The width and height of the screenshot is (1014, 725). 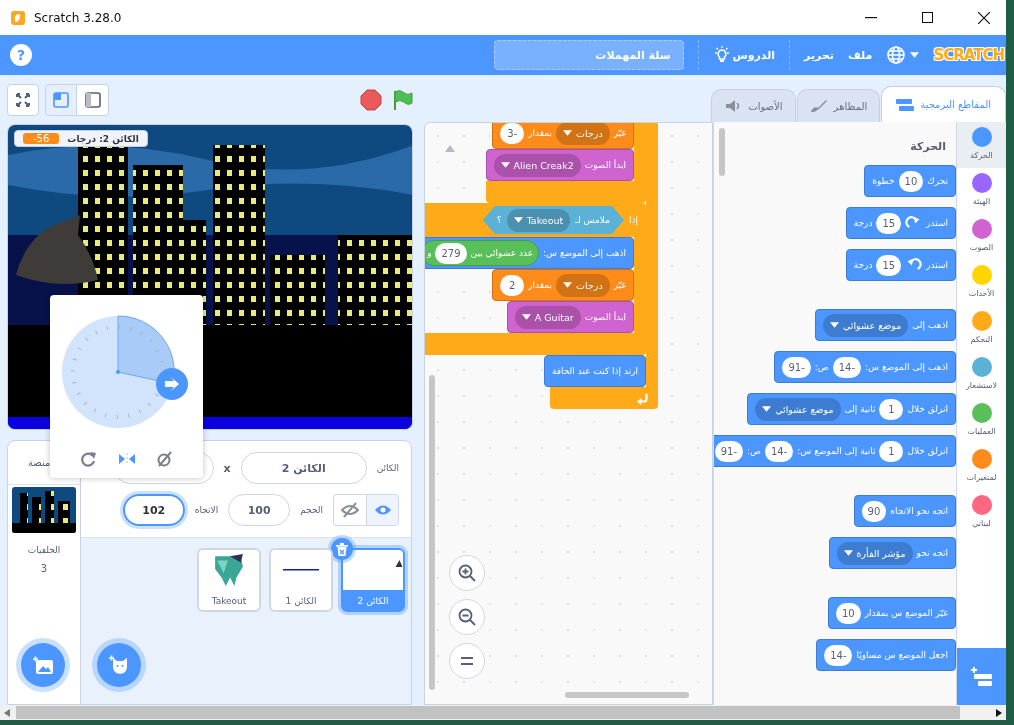 What do you see at coordinates (467, 661) in the screenshot?
I see `reset-zoom-button` at bounding box center [467, 661].